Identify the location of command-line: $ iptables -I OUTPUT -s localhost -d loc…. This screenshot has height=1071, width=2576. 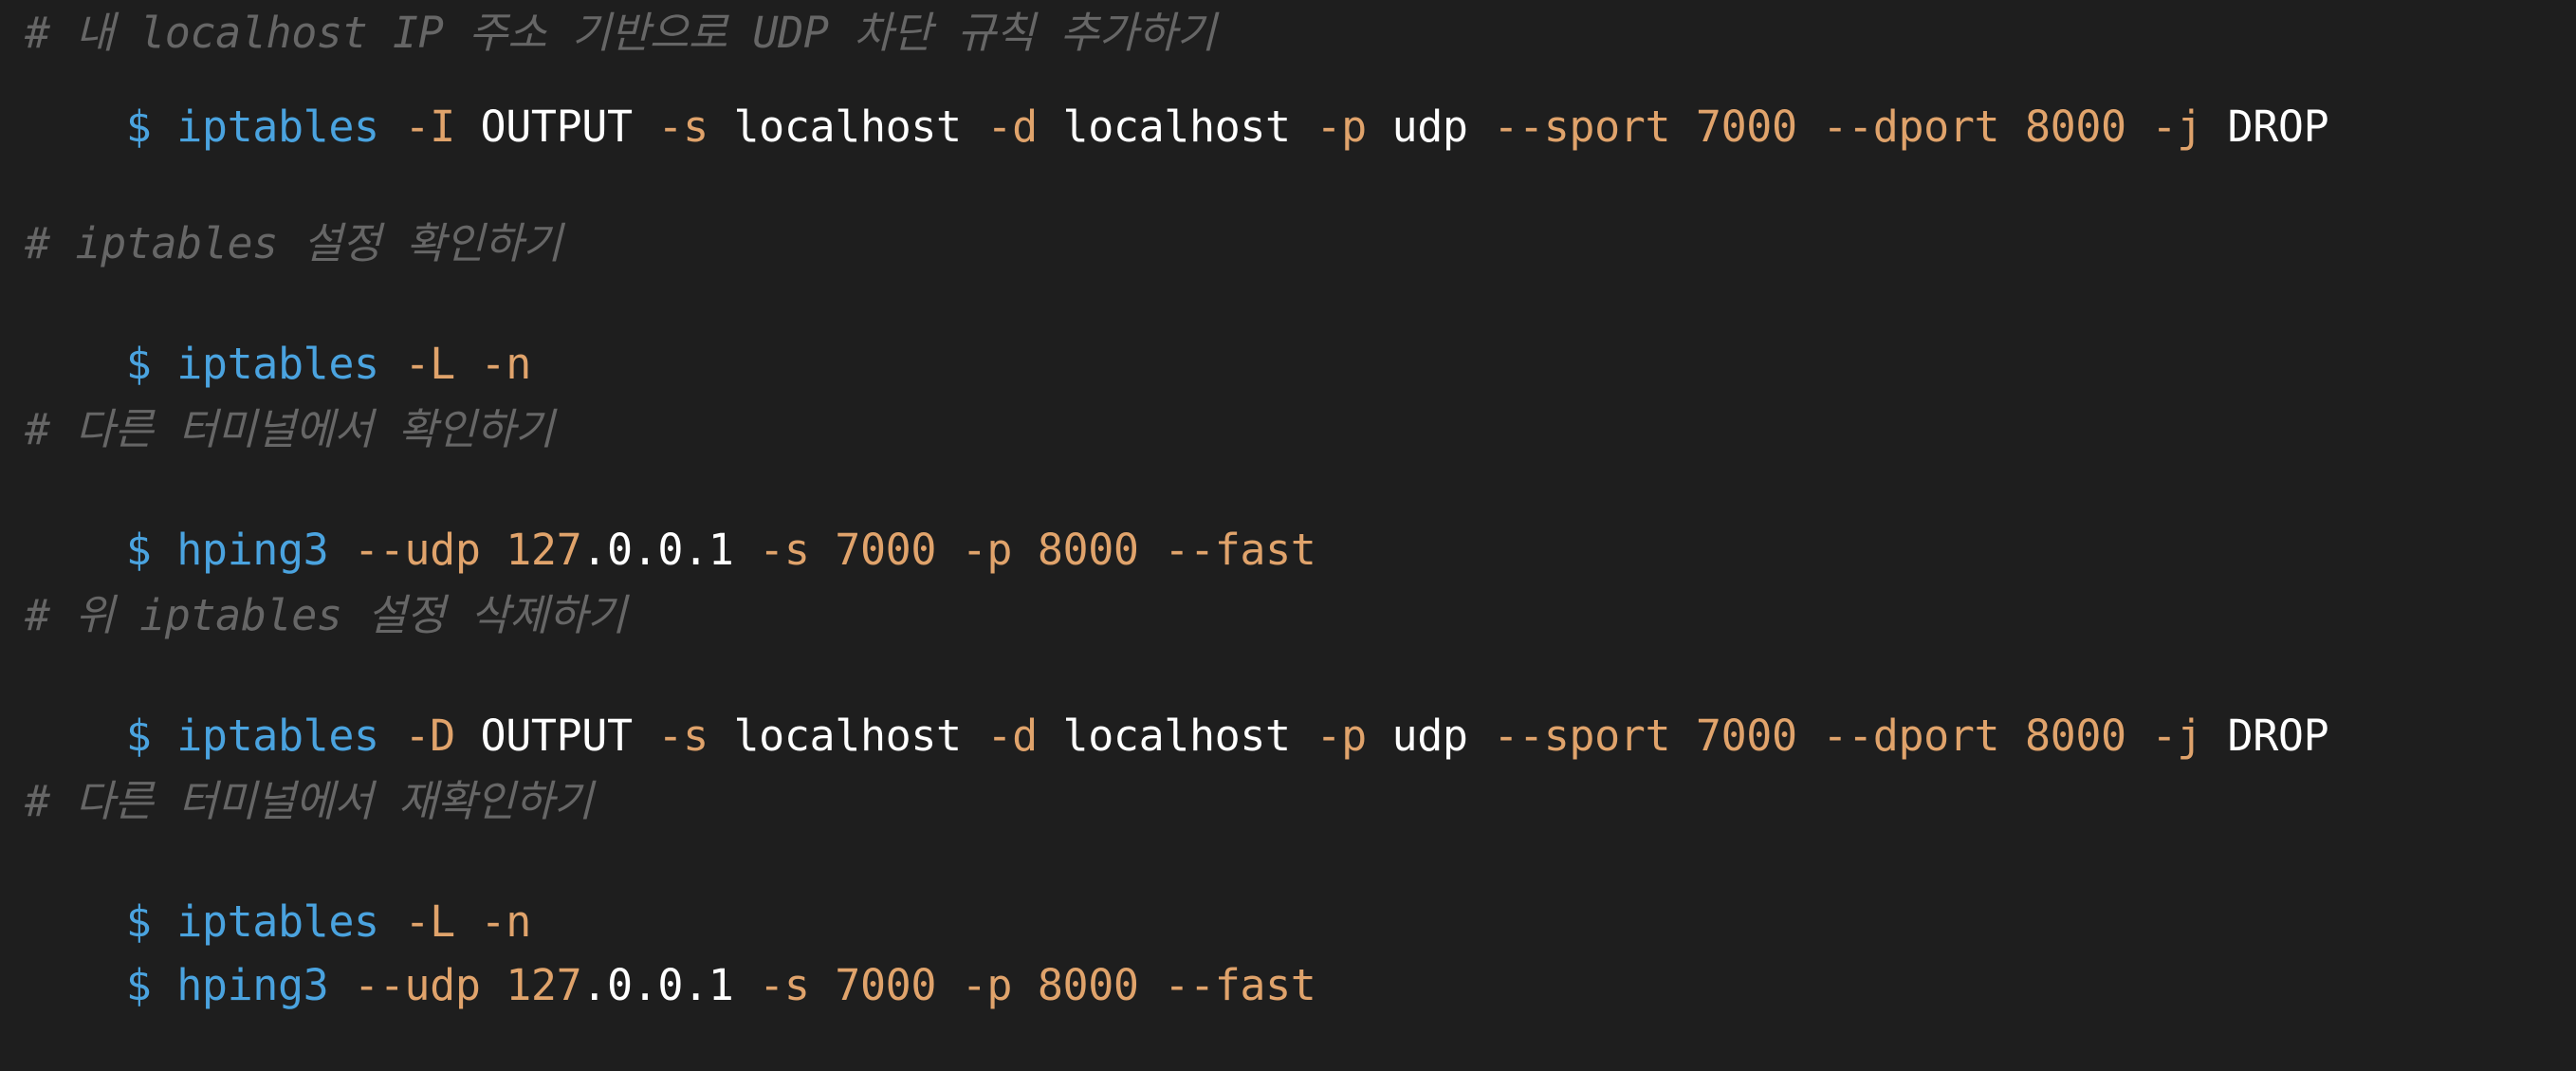
(1177, 97).